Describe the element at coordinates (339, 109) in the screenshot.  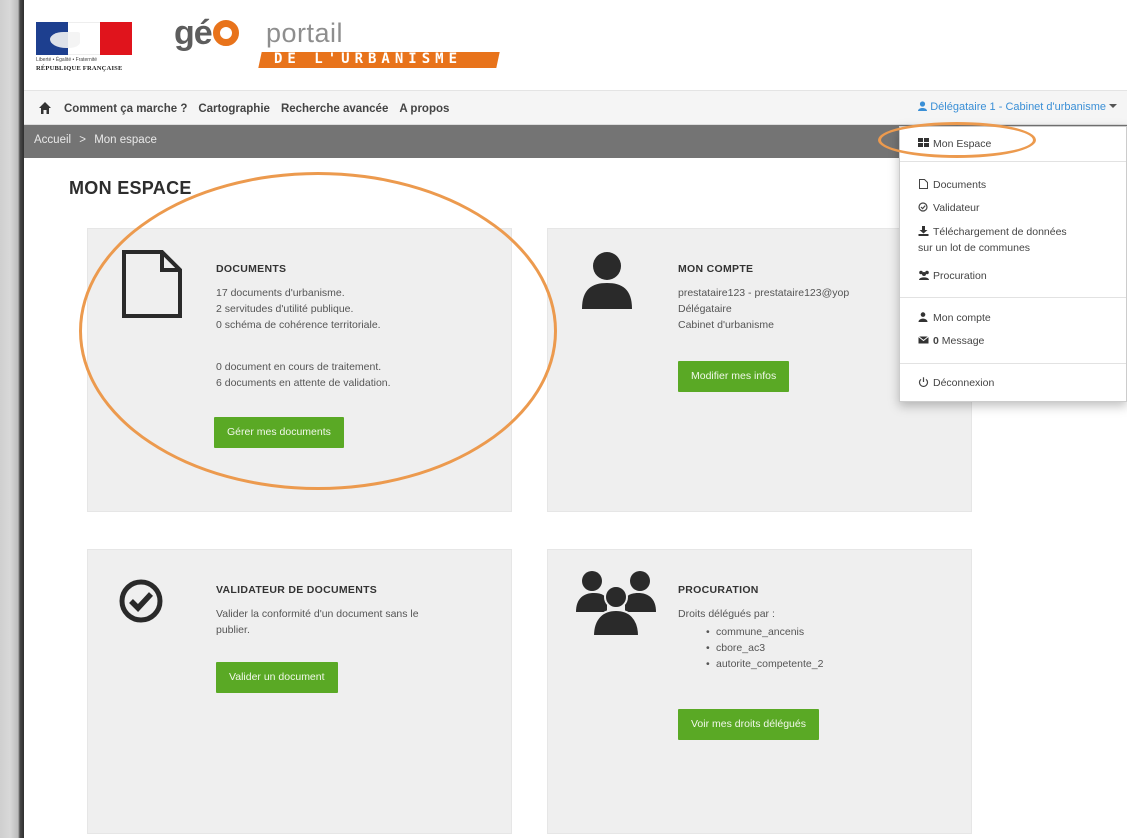
I see `nav-recherche-avancee: Recherche avancée` at that location.